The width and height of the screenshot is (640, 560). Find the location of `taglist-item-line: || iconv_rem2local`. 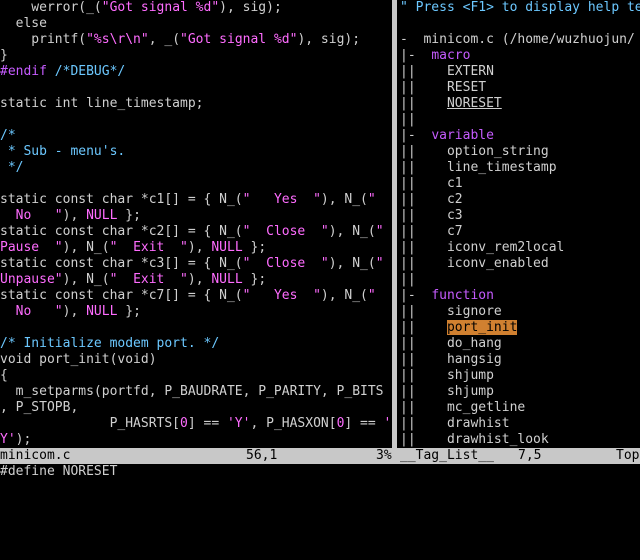

taglist-item-line: || iconv_rem2local is located at coordinates (520, 248).